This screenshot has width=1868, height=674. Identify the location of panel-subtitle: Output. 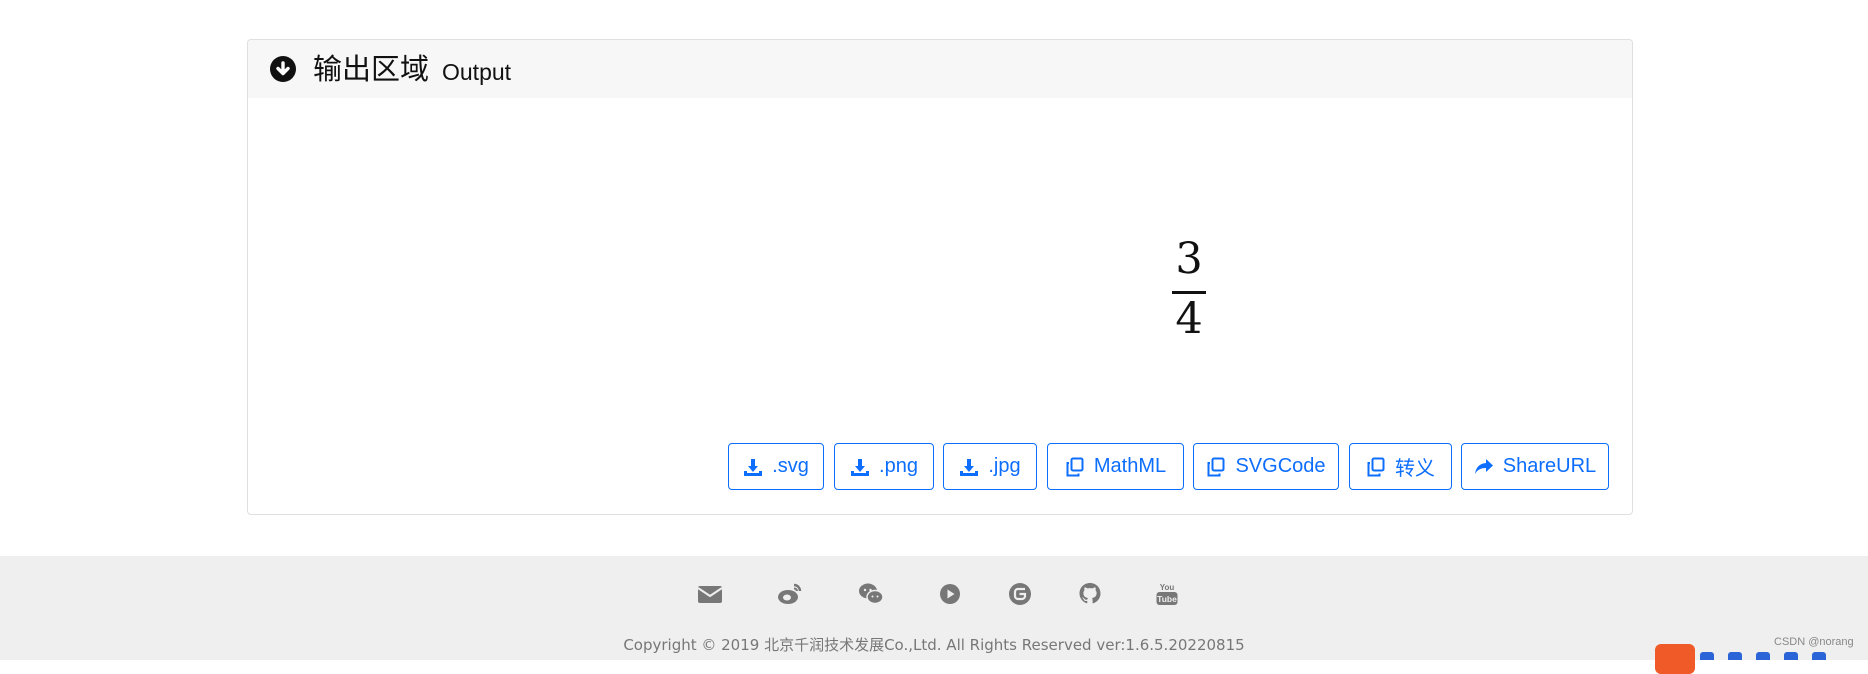
(477, 72).